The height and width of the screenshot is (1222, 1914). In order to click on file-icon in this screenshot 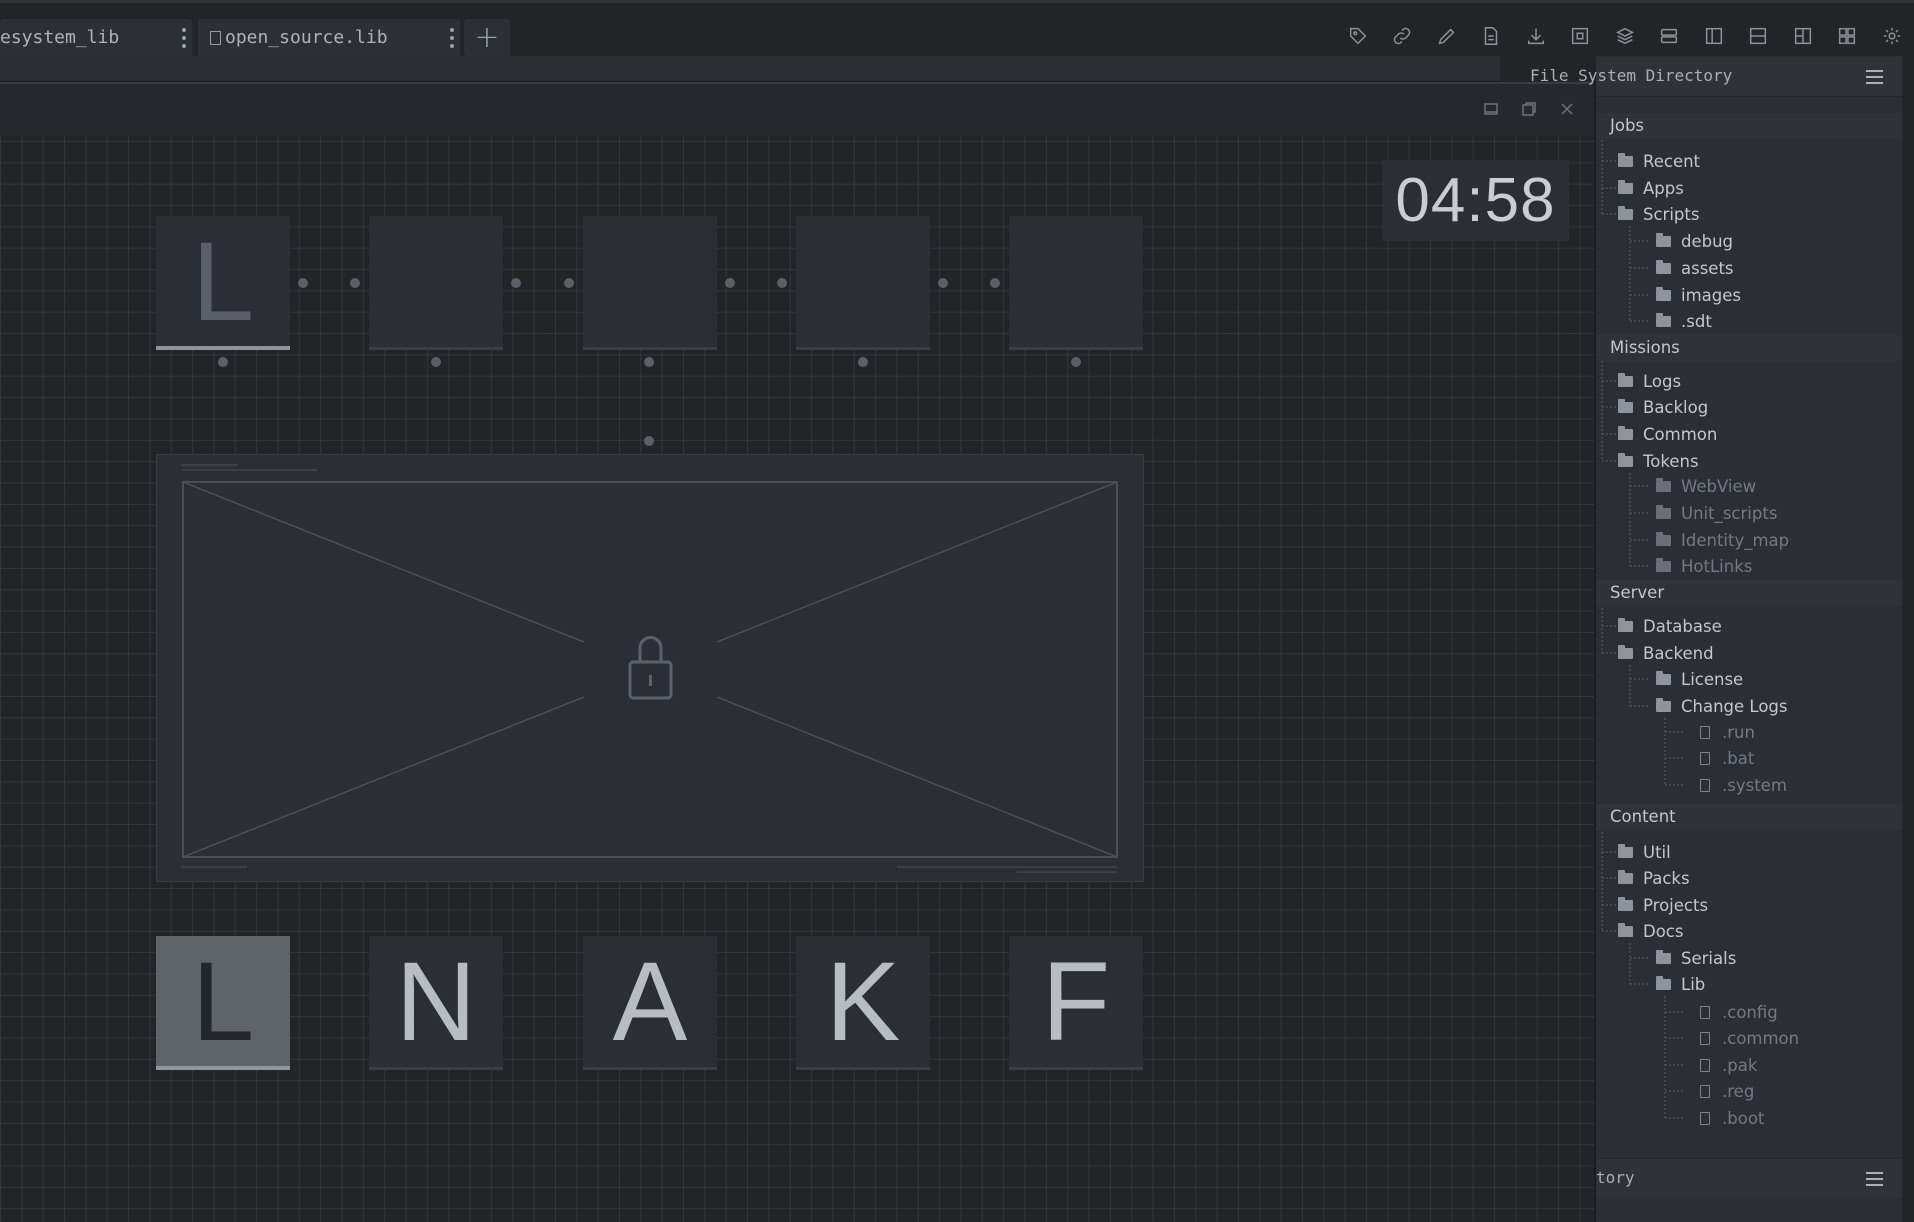, I will do `click(215, 37)`.